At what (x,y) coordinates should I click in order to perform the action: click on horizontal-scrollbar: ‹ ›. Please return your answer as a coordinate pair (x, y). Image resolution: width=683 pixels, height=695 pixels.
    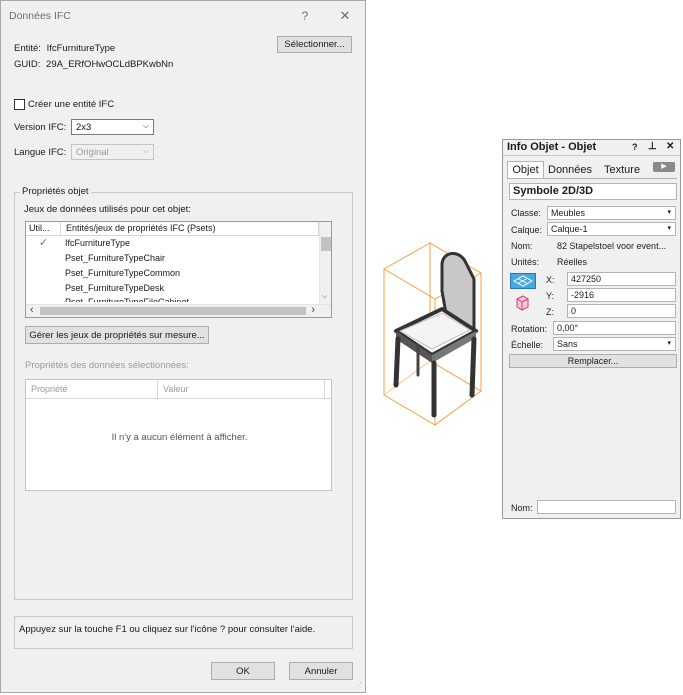
    Looking at the image, I should click on (178, 310).